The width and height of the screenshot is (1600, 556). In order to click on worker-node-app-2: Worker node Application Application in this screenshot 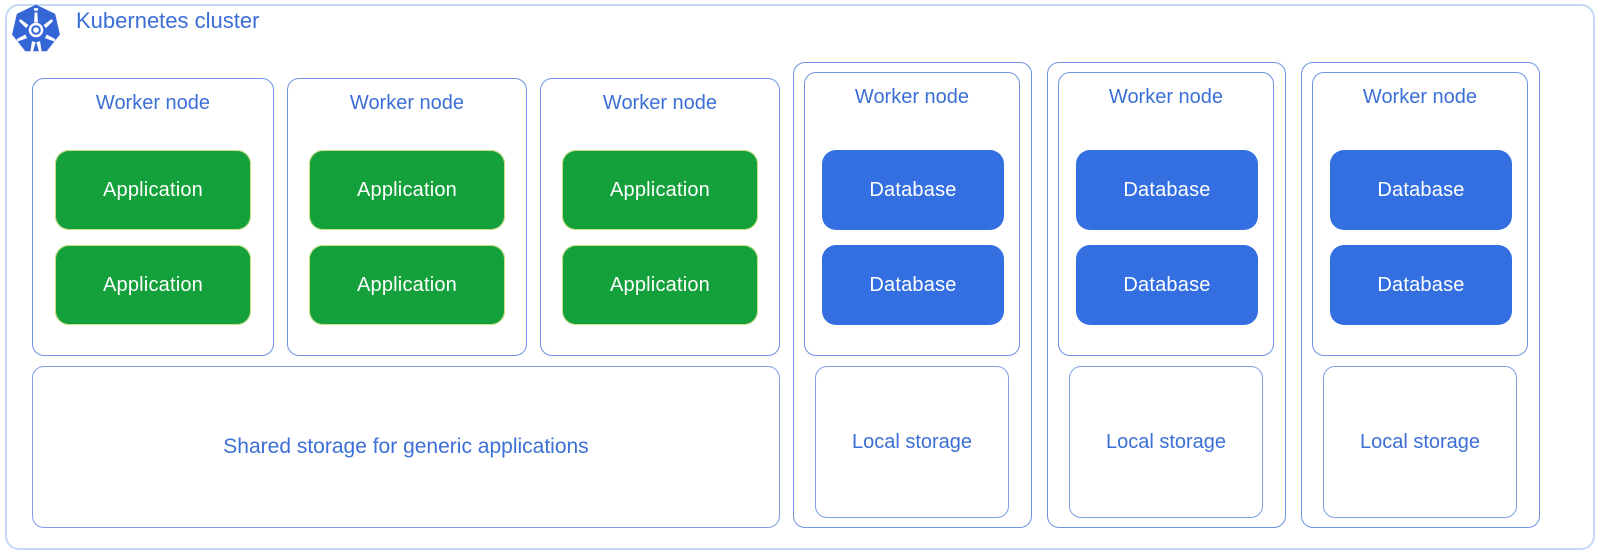, I will do `click(407, 217)`.